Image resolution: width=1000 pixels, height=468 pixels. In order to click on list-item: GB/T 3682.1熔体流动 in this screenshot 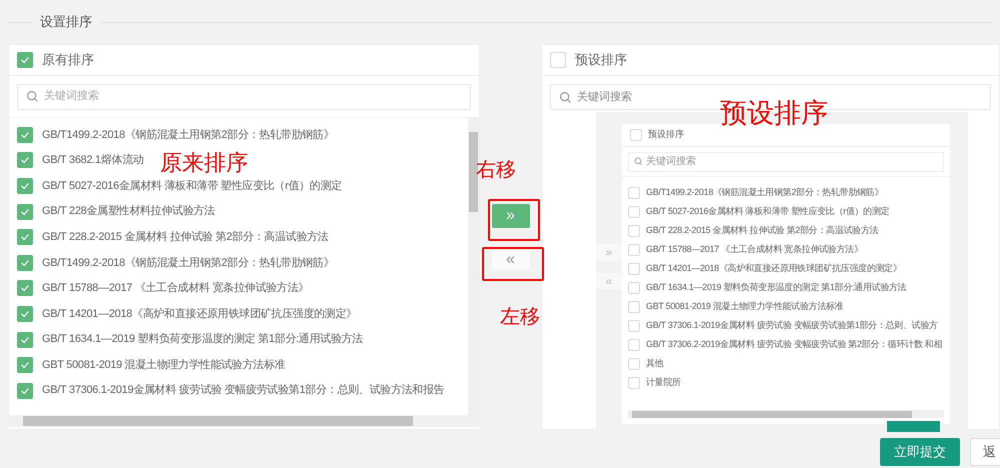, I will do `click(93, 160)`.